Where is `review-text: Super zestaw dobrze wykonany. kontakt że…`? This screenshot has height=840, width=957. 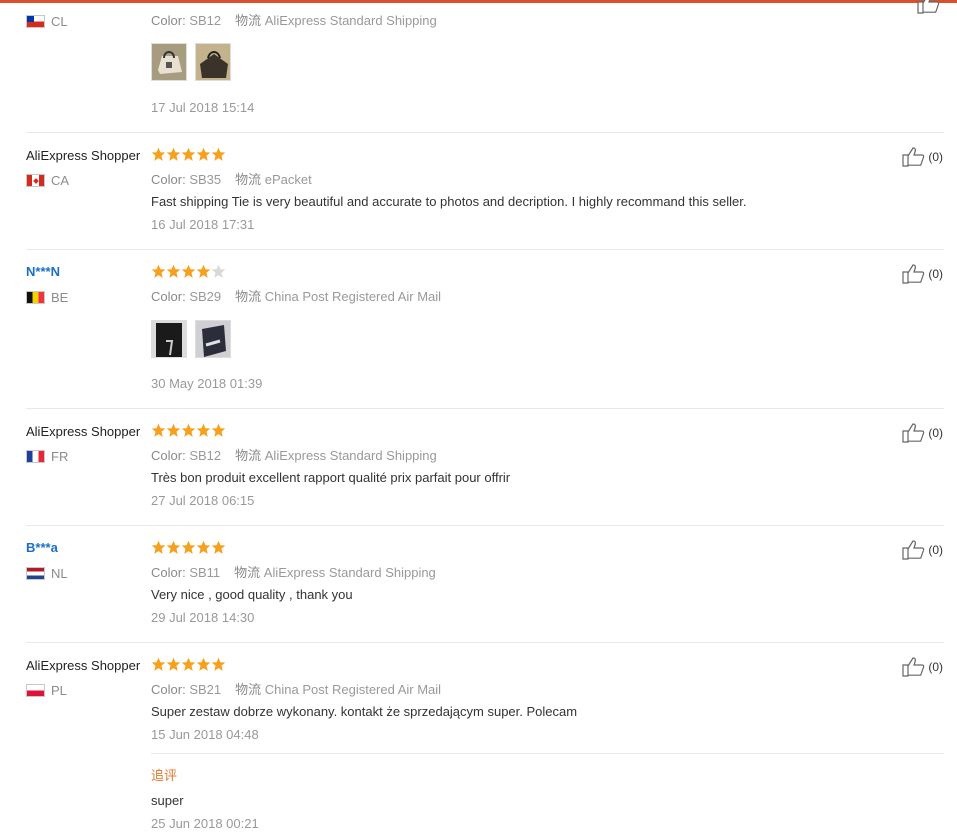
review-text: Super zestaw dobrze wykonany. kontakt że… is located at coordinates (364, 711).